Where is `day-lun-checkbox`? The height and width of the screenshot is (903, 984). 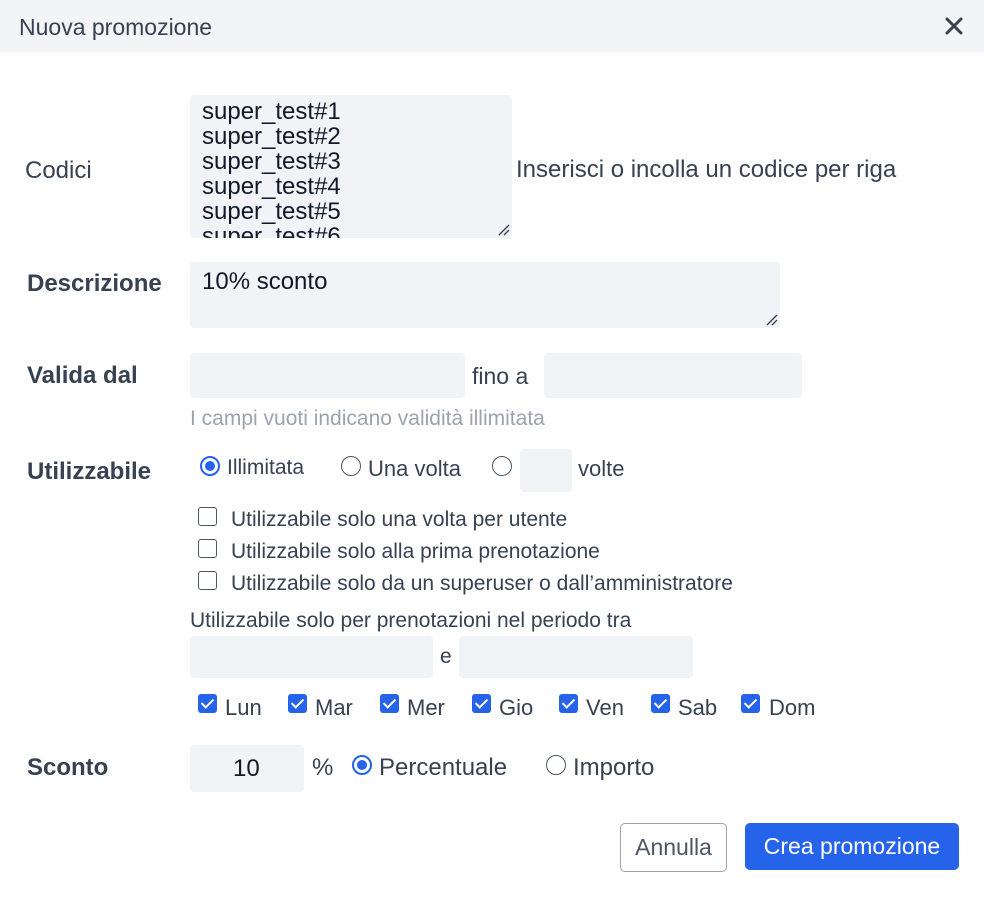 day-lun-checkbox is located at coordinates (207, 703).